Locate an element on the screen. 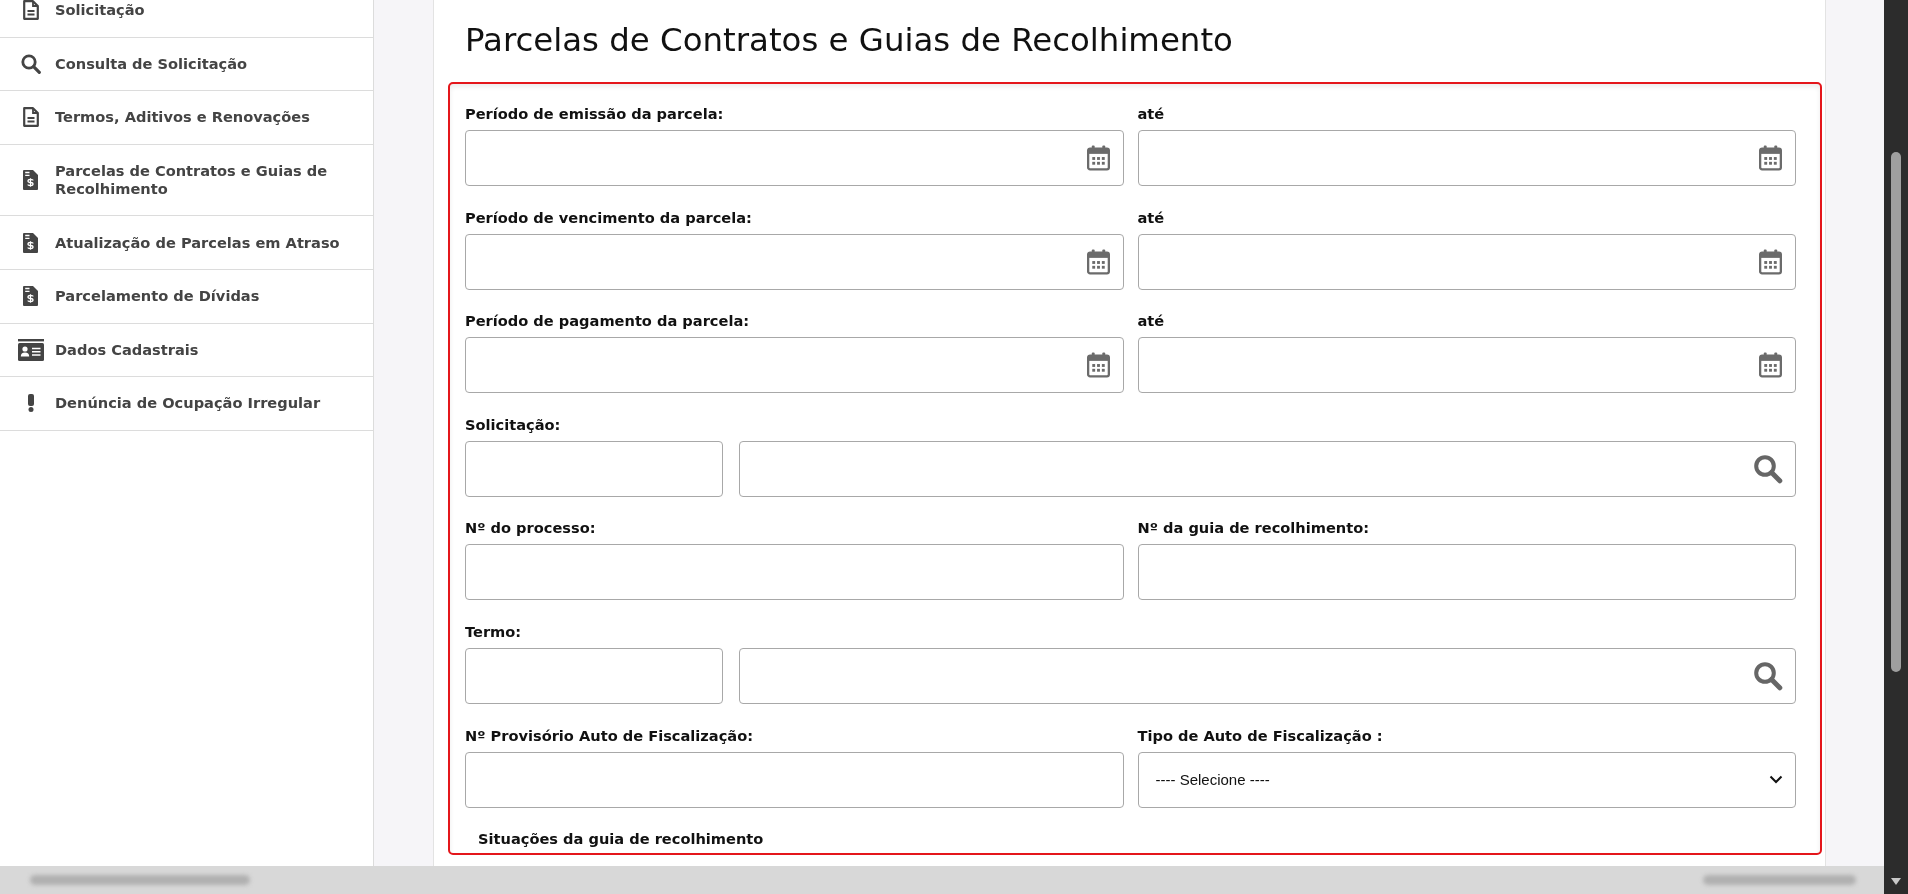 The width and height of the screenshot is (1908, 894). sidebar-item: Consulta de Solicitação is located at coordinates (186, 64).